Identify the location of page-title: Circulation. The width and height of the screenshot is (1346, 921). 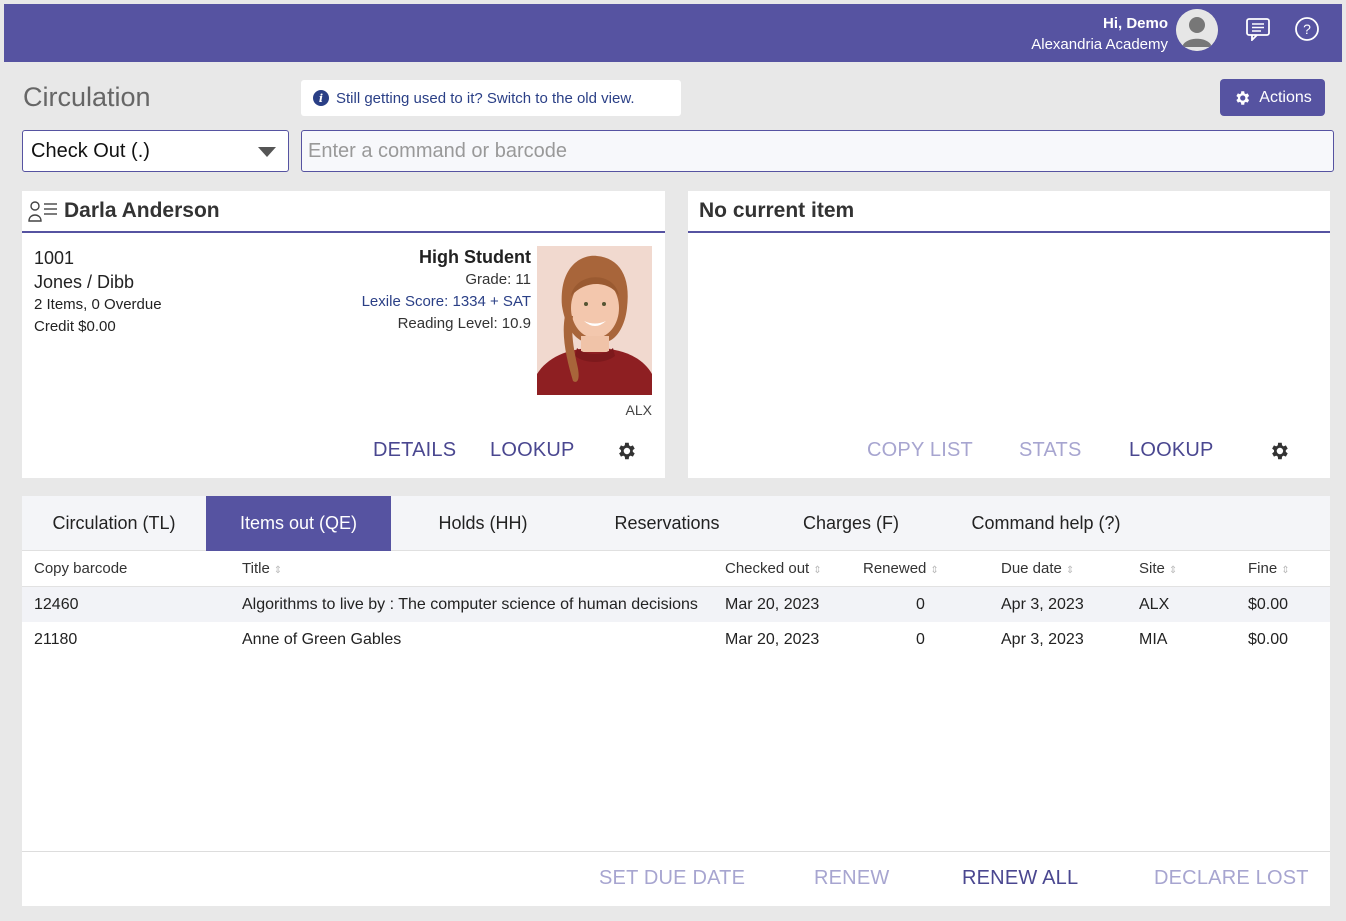
(87, 97).